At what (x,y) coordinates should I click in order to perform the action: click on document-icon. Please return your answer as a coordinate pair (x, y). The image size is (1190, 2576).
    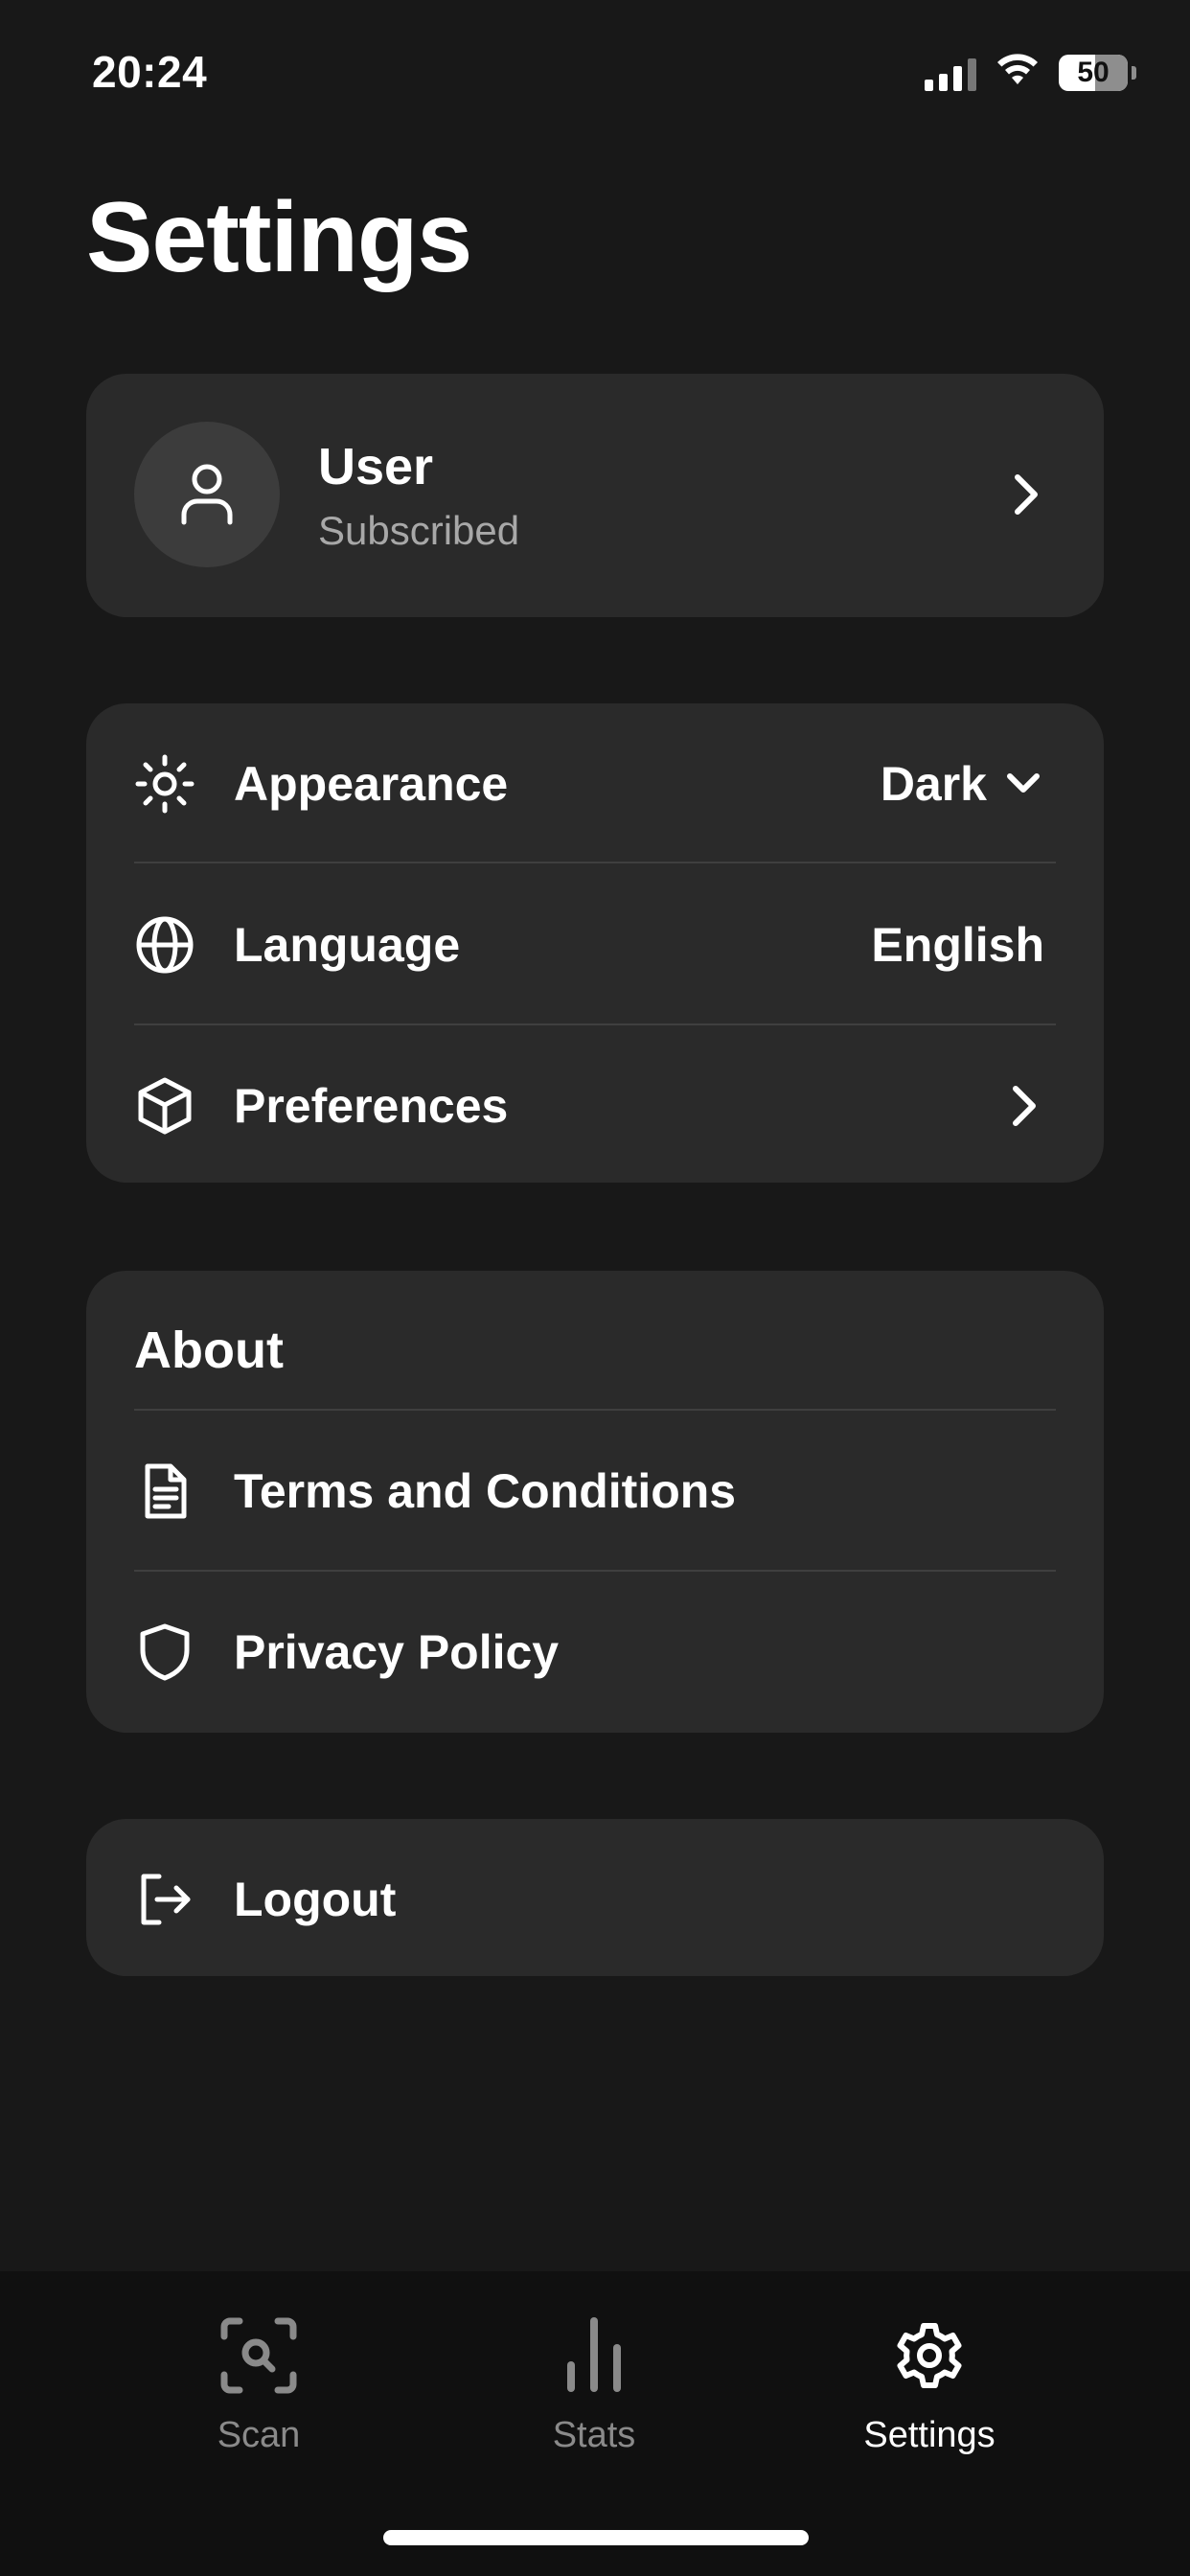
    Looking at the image, I should click on (164, 1491).